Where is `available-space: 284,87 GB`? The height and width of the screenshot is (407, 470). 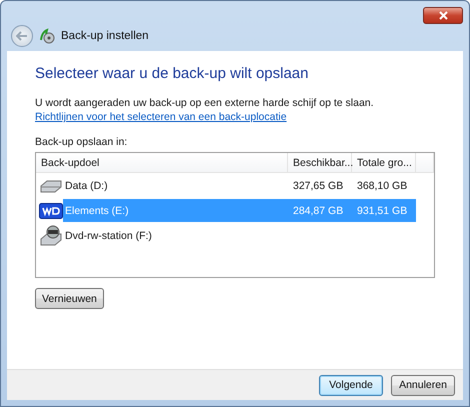 available-space: 284,87 GB is located at coordinates (320, 210).